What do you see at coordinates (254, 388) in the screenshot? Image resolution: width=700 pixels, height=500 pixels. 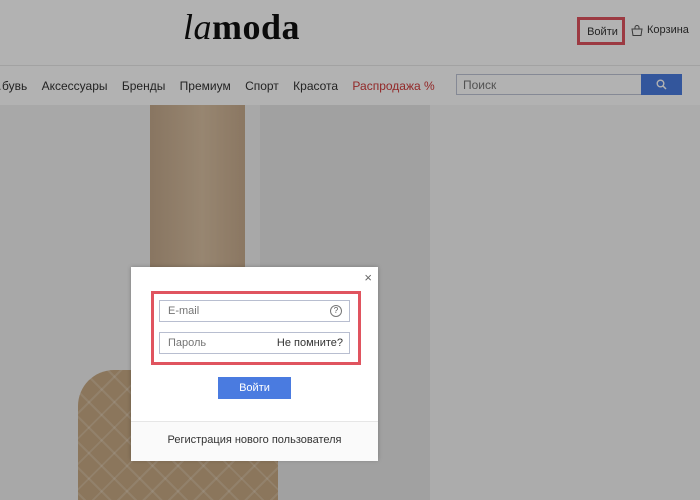 I see `login-submit-button: Войти` at bounding box center [254, 388].